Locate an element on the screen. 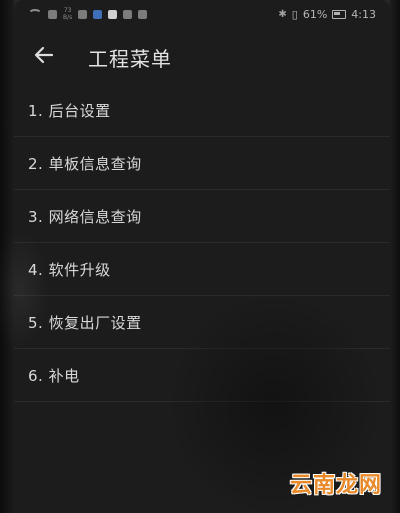  menu-item-label: 6. 补电 is located at coordinates (54, 375).